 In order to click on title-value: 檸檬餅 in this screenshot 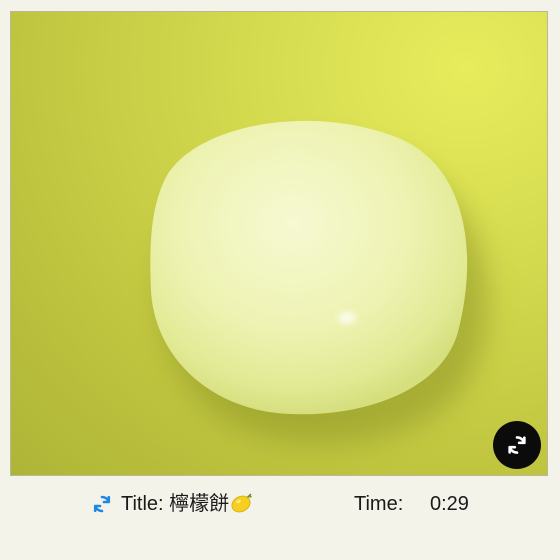, I will do `click(199, 504)`.